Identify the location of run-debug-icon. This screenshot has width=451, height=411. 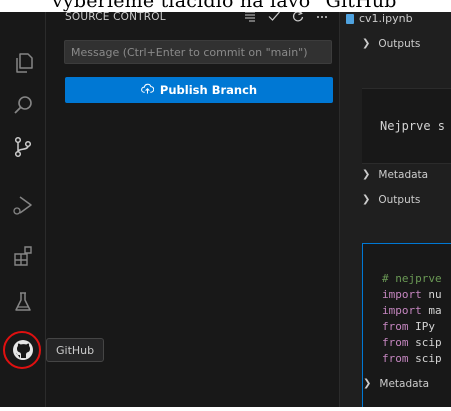
(23, 205).